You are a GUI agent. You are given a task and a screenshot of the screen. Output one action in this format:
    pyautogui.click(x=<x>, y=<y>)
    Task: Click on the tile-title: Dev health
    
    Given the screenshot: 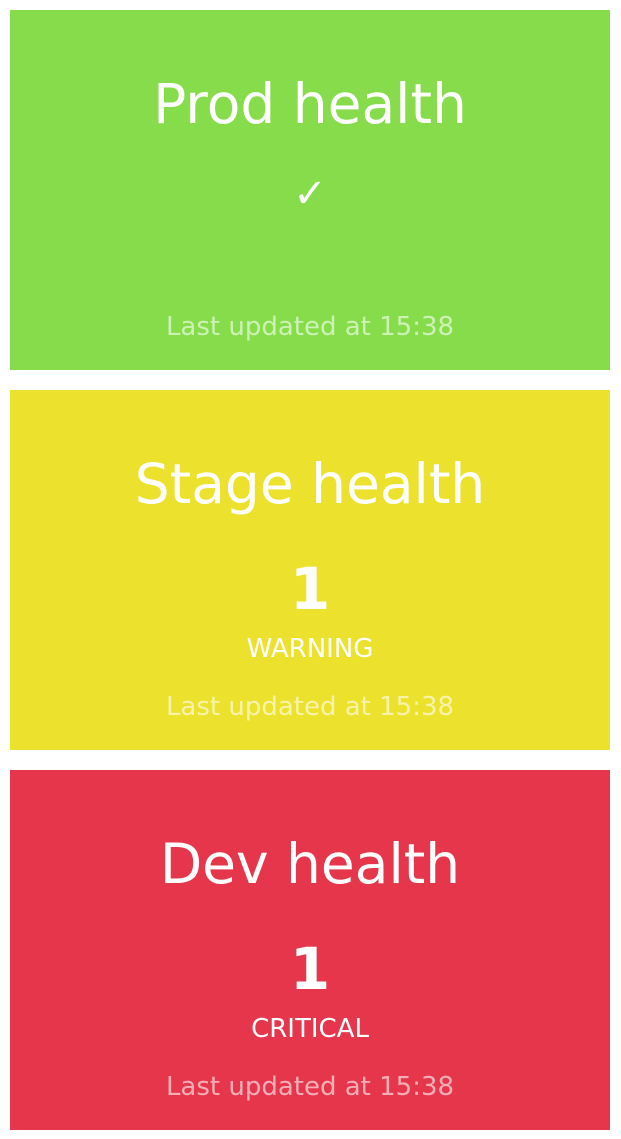 What is the action you would take?
    pyautogui.click(x=310, y=864)
    